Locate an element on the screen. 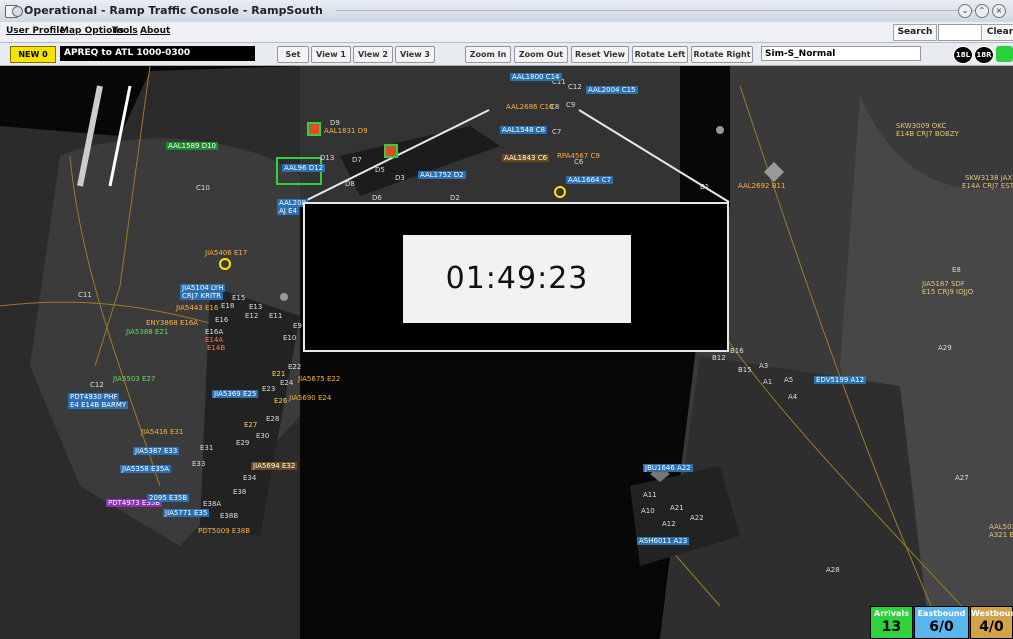 This screenshot has height=639, width=1013. gate-label: A27 is located at coordinates (962, 478).